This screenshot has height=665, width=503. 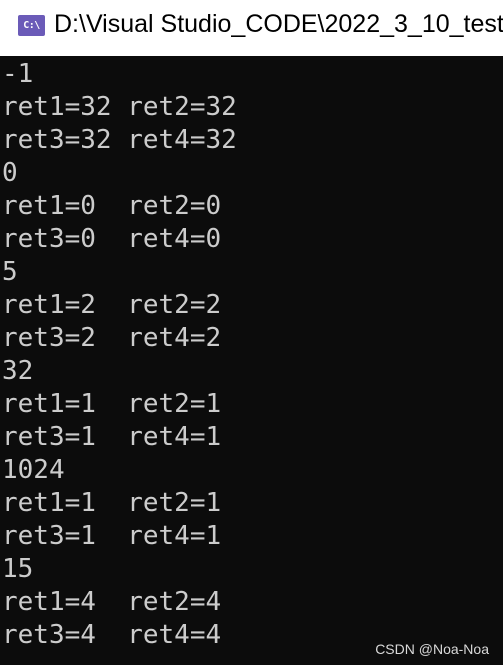 I want to click on console-app-icon: C:\, so click(x=31, y=25).